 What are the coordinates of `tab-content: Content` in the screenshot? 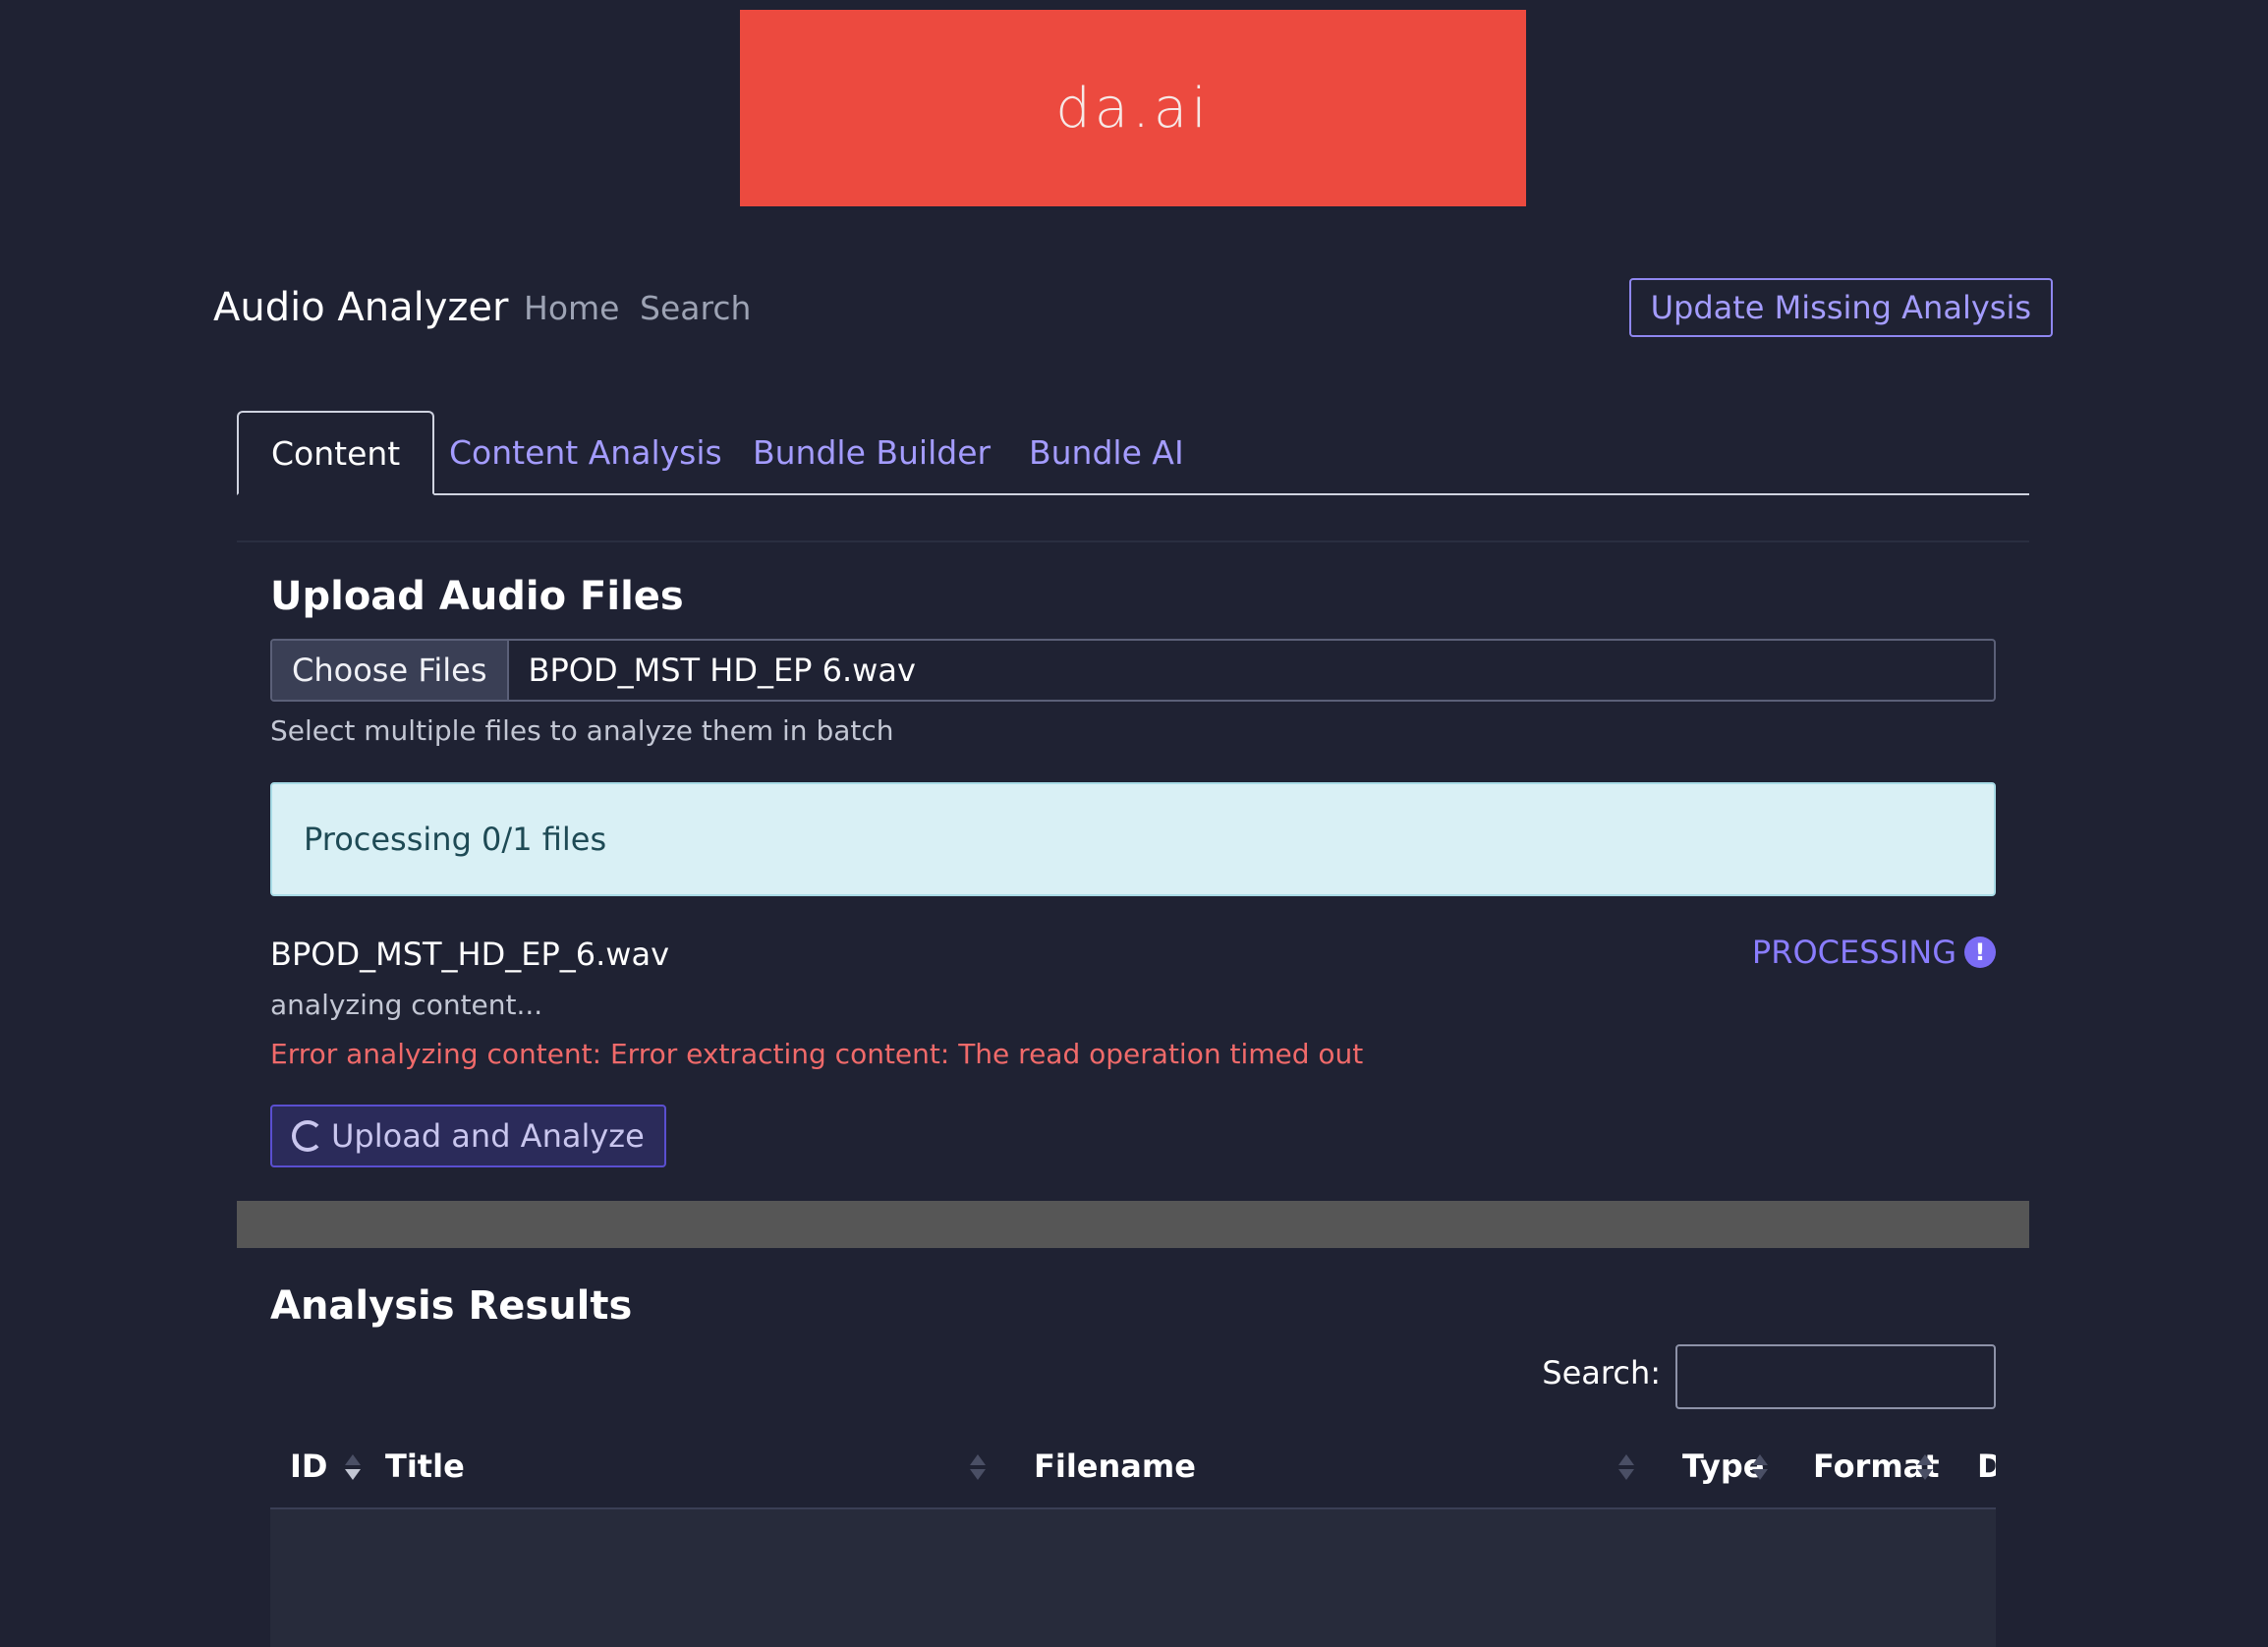 It's located at (336, 453).